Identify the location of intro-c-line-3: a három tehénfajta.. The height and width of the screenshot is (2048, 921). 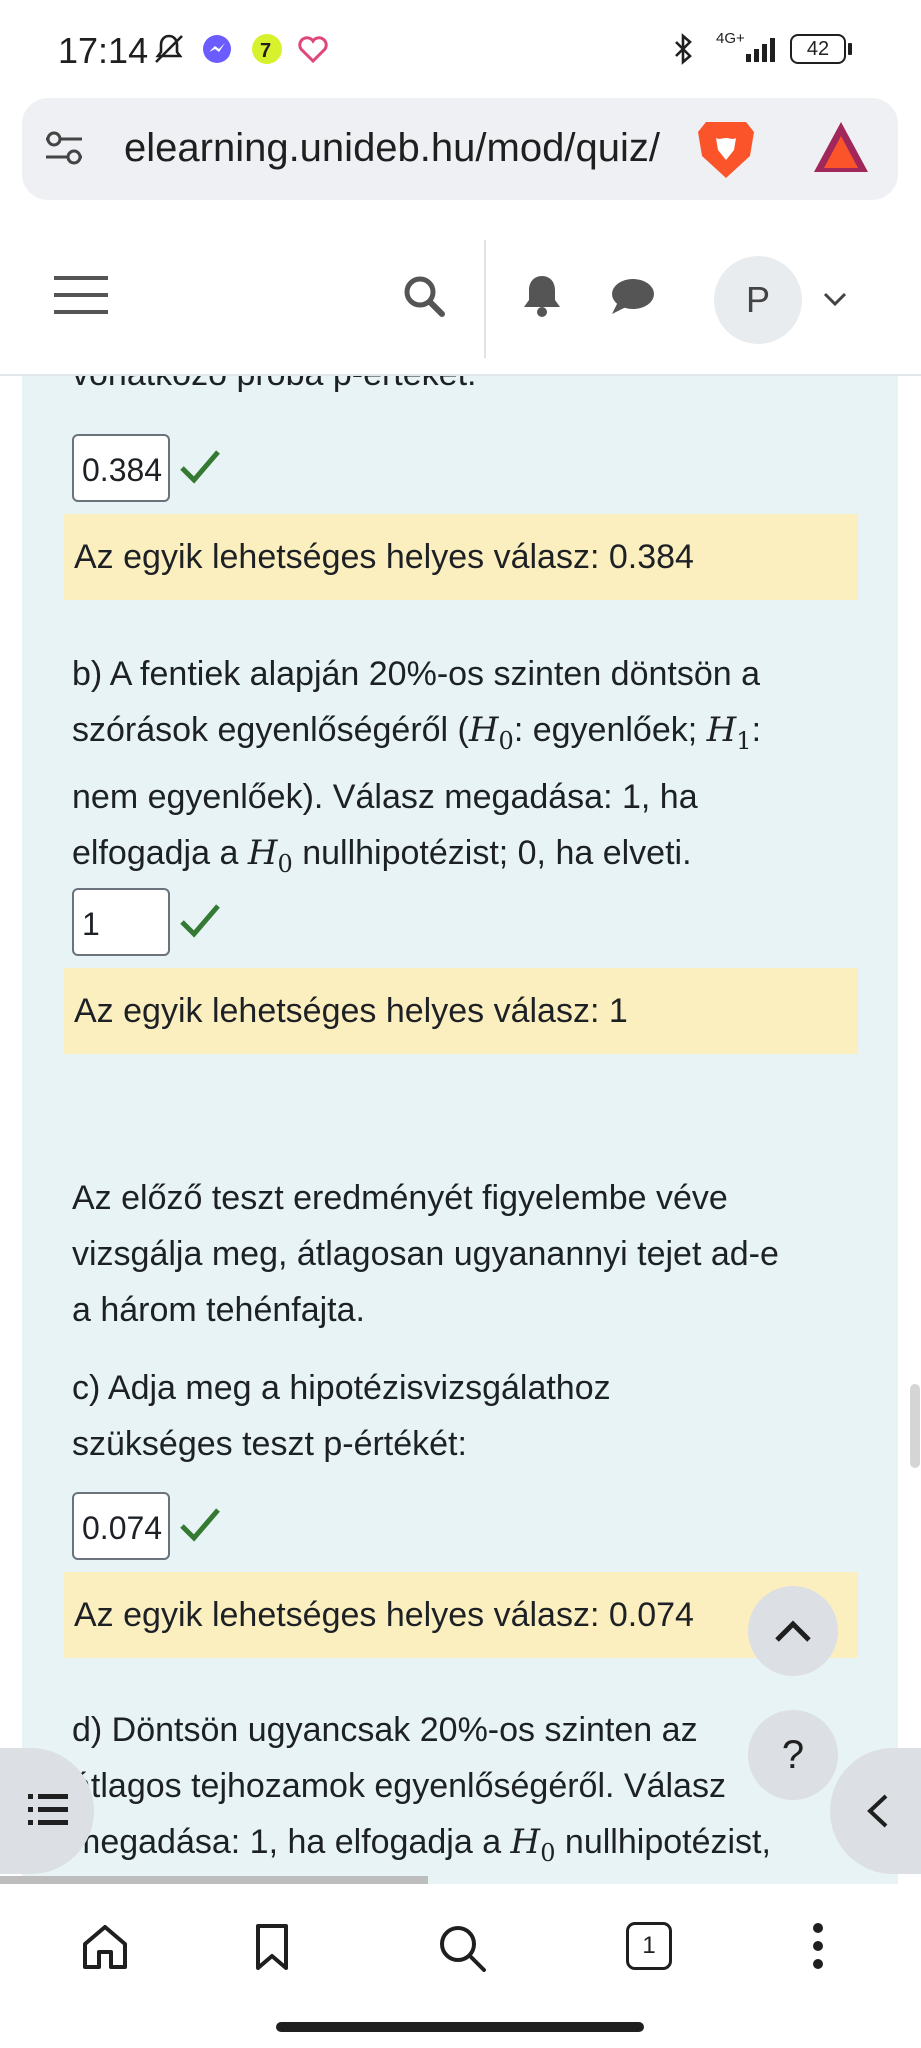
(218, 1310).